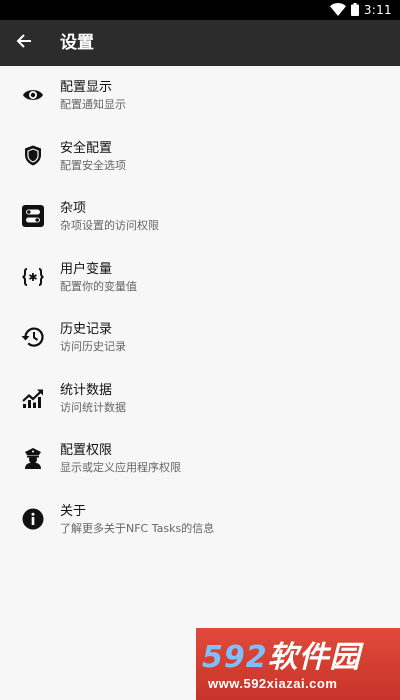 The image size is (400, 700). Describe the element at coordinates (86, 450) in the screenshot. I see `settings-item-title: 配置权限` at that location.